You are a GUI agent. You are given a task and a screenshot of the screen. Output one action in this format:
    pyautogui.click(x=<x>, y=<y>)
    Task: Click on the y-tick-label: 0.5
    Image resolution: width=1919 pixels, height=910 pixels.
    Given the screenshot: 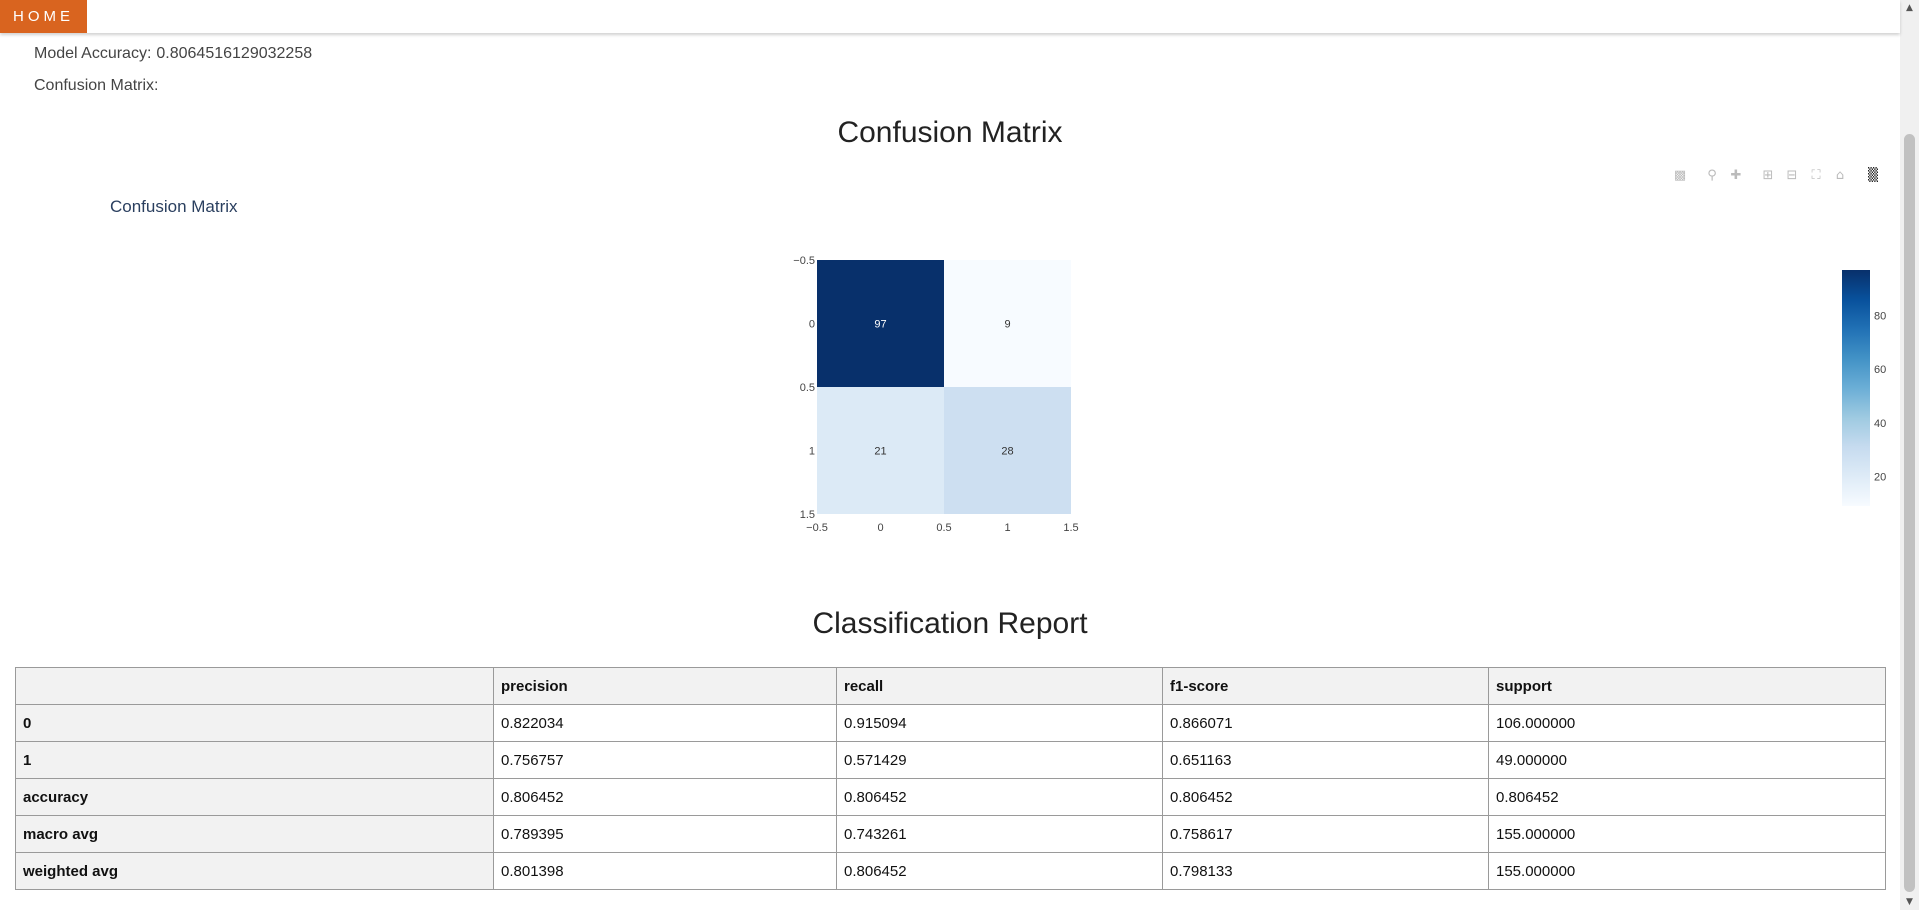 What is the action you would take?
    pyautogui.click(x=807, y=388)
    